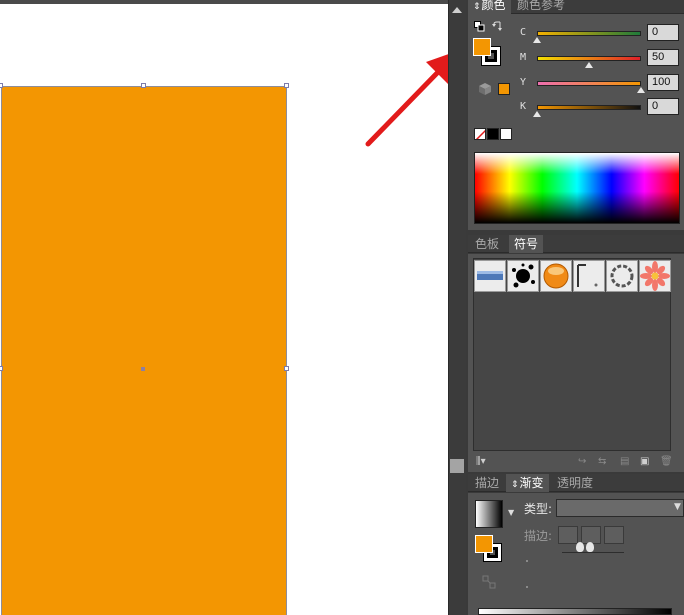 The image size is (684, 615). Describe the element at coordinates (504, 89) in the screenshot. I see `gamut-color-swatch` at that location.